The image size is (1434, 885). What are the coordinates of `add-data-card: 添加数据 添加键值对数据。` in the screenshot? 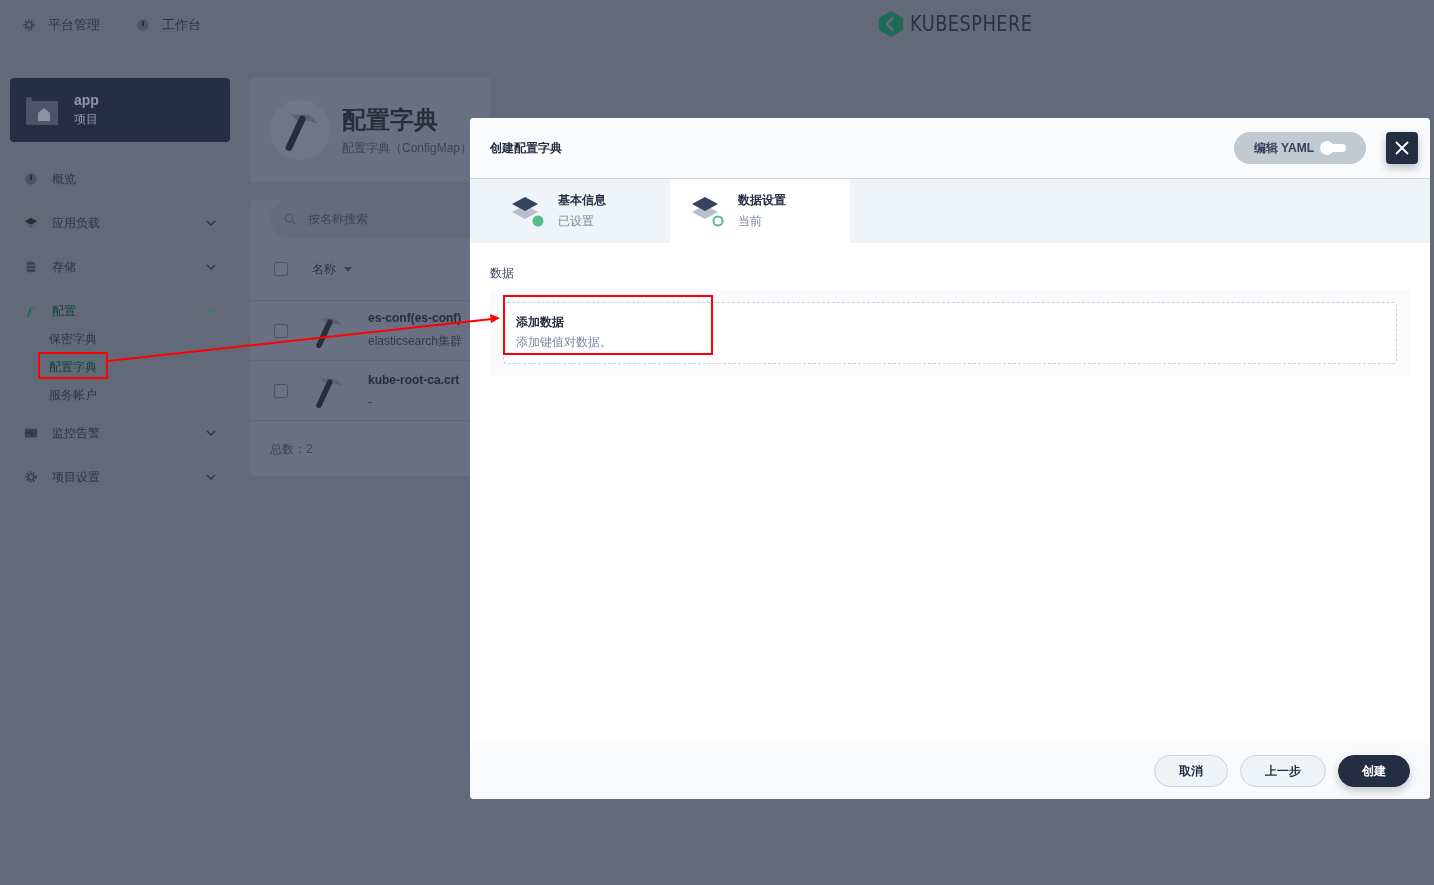 It's located at (950, 333).